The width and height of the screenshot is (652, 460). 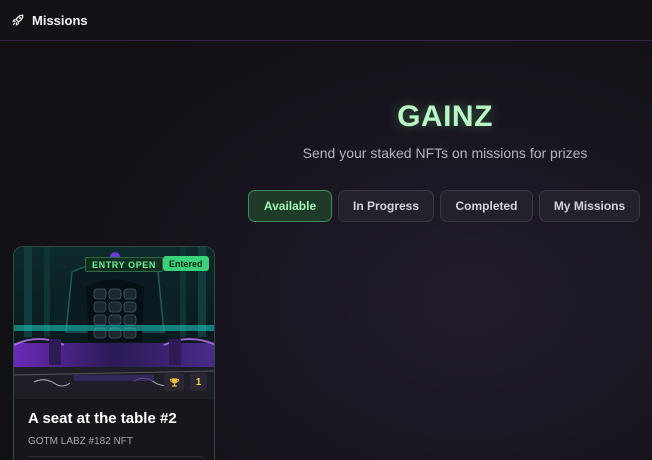 What do you see at coordinates (115, 456) in the screenshot?
I see `divider` at bounding box center [115, 456].